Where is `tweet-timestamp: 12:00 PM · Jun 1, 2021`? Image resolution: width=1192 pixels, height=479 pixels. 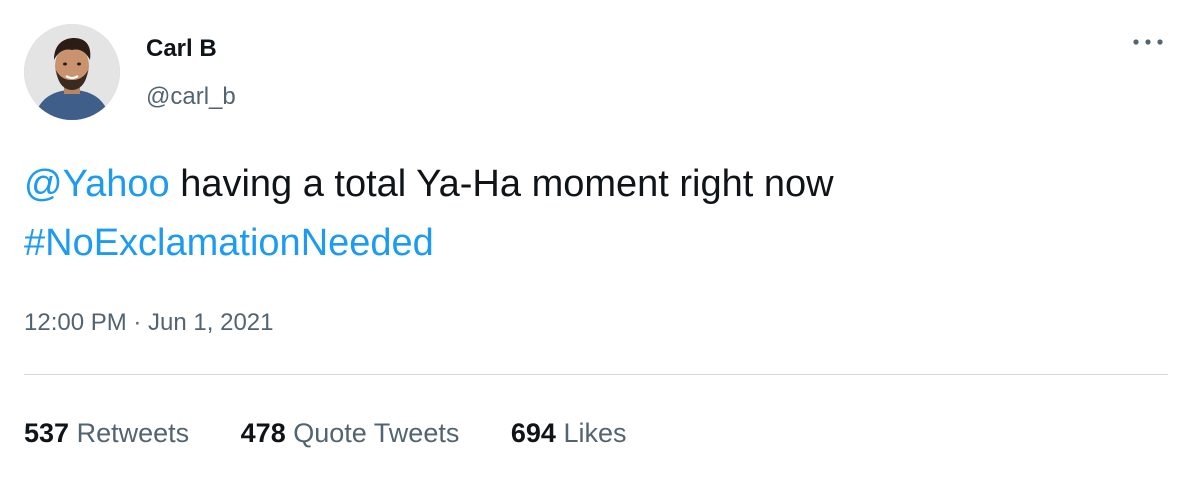 tweet-timestamp: 12:00 PM · Jun 1, 2021 is located at coordinates (149, 323).